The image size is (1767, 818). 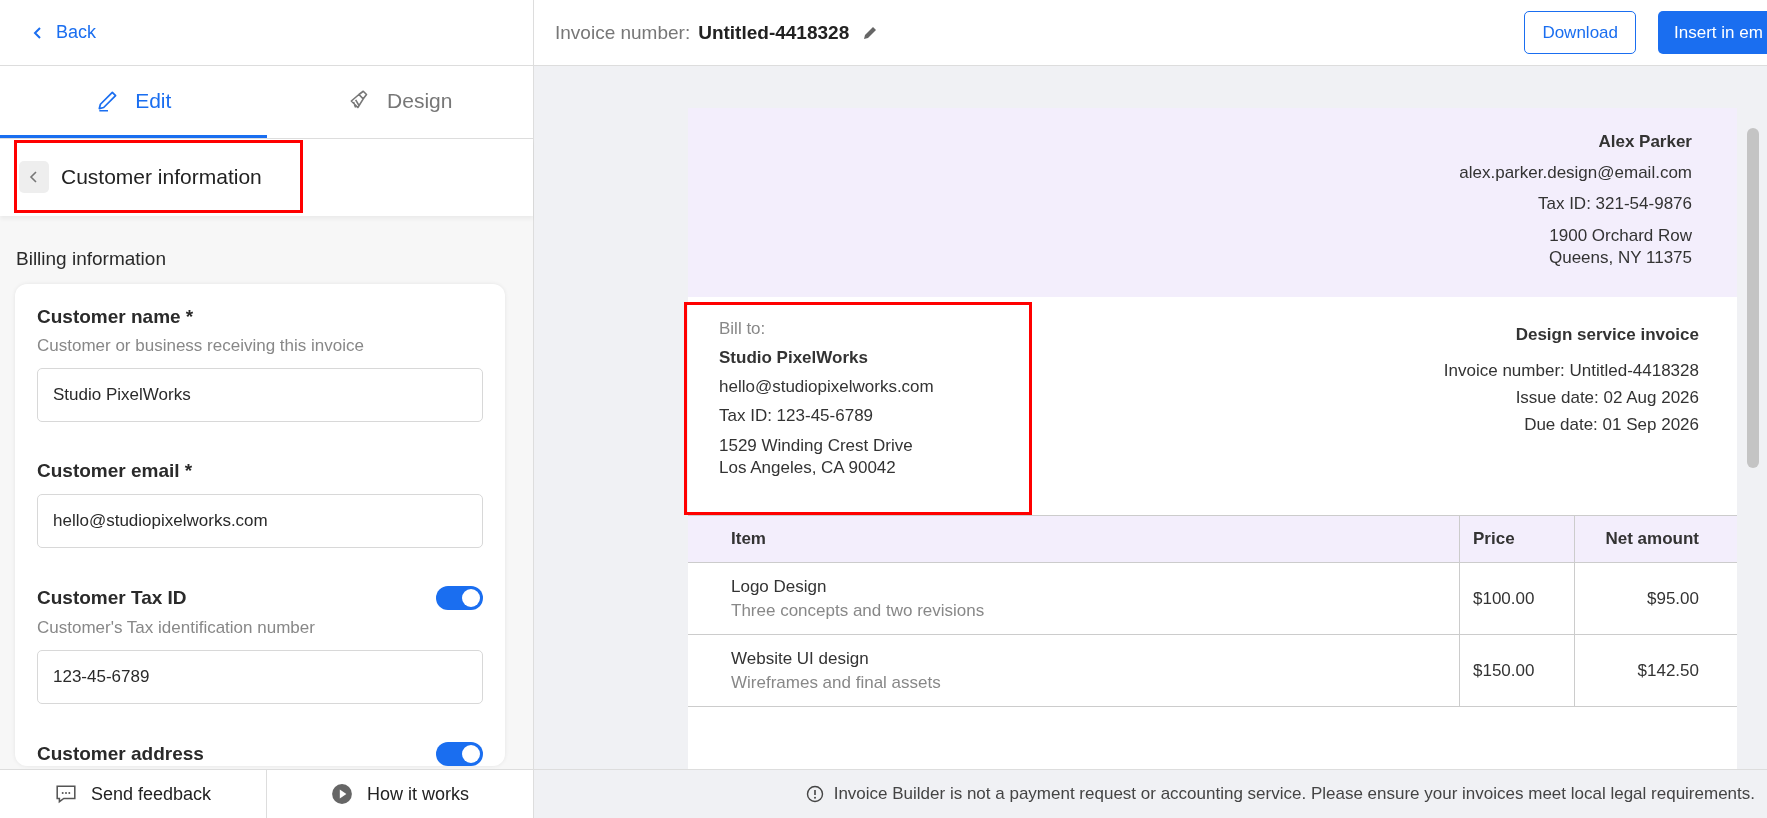 What do you see at coordinates (260, 677) in the screenshot?
I see `input-field: 123-45-6789` at bounding box center [260, 677].